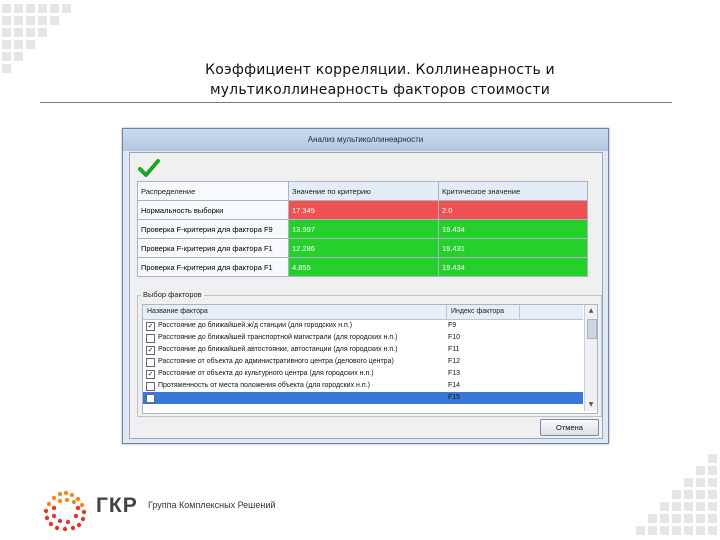 This screenshot has width=720, height=540. What do you see at coordinates (65, 511) in the screenshot?
I see `gkr-dotted-logo-icon` at bounding box center [65, 511].